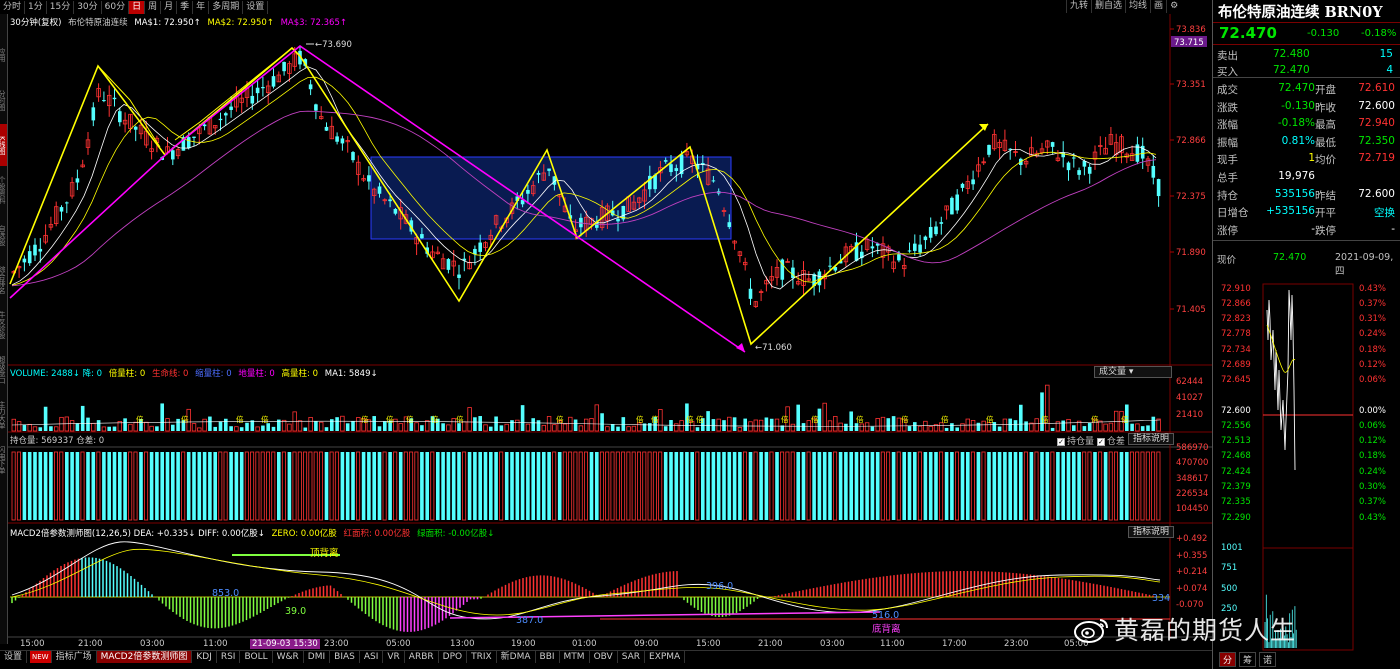 This screenshot has height=669, width=1400. Describe the element at coordinates (1296, 88) in the screenshot. I see `quote-value: 72.470` at that location.